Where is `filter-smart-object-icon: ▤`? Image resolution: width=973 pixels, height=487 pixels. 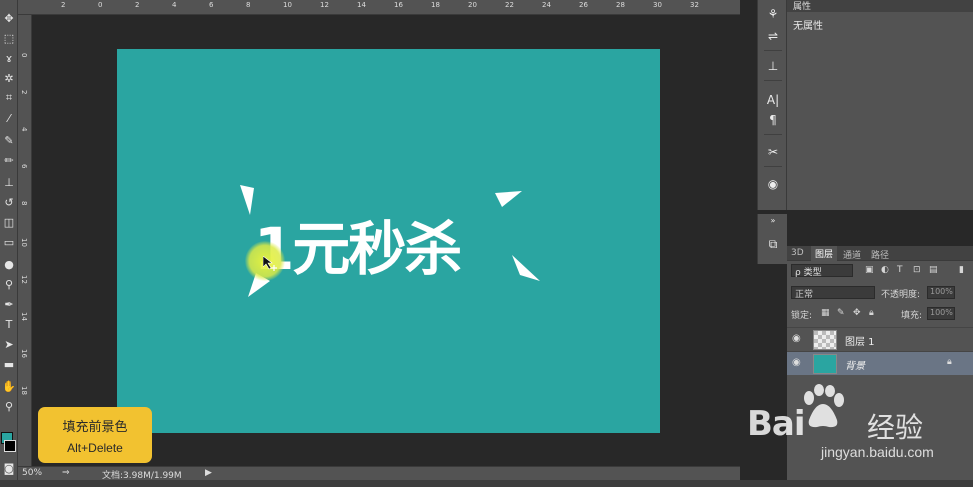 filter-smart-object-icon: ▤ is located at coordinates (933, 270).